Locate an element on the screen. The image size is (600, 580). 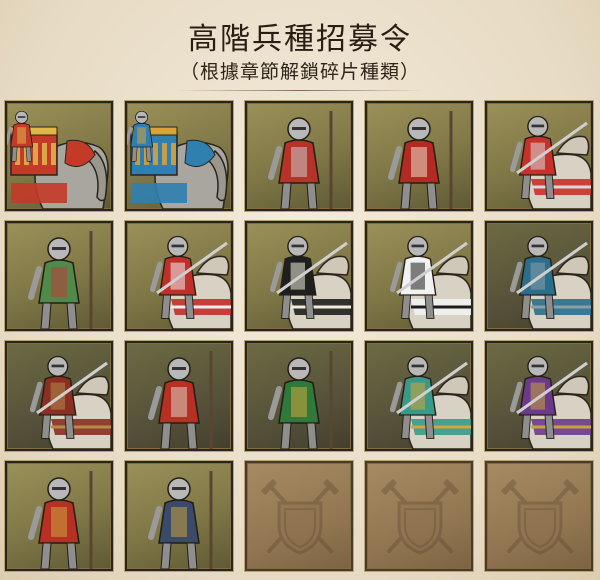
unit-card-war-elephant-red is located at coordinates (59, 156).